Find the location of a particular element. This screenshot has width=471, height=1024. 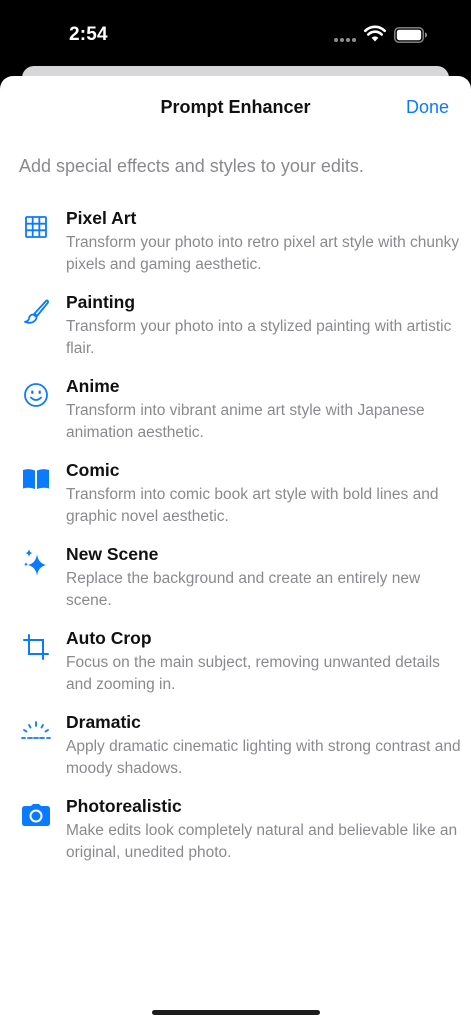

effect-title: New Scene is located at coordinates (112, 554).